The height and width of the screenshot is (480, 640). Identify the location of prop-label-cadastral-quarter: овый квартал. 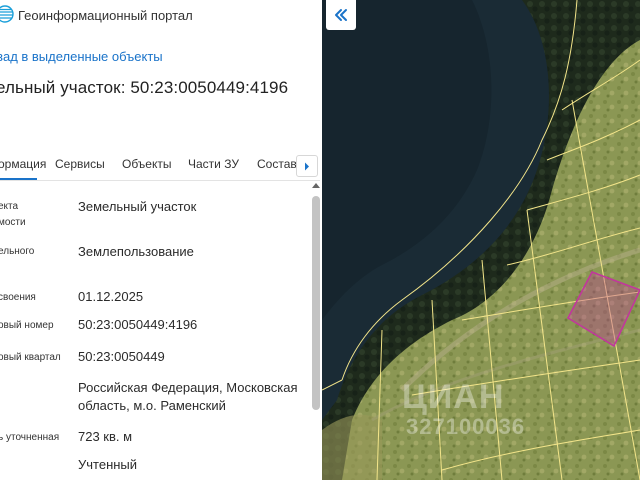
(30, 357).